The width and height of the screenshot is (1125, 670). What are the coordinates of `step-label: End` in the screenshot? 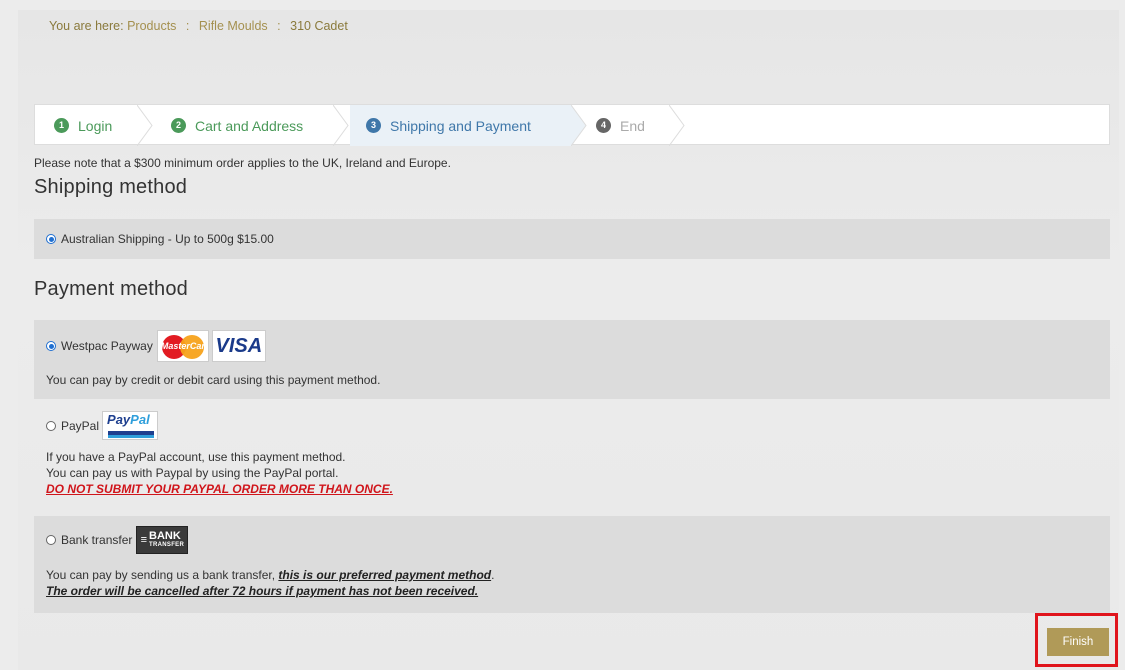 It's located at (632, 125).